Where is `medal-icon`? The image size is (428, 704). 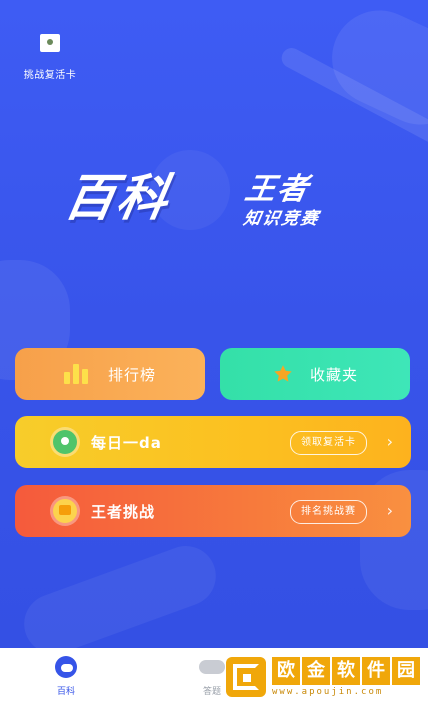 medal-icon is located at coordinates (65, 442).